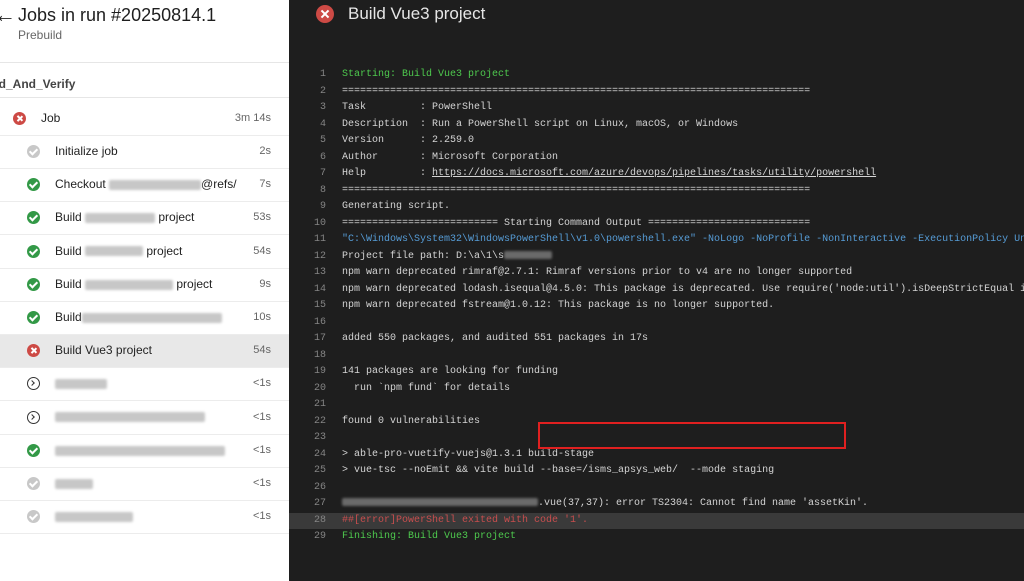 The height and width of the screenshot is (581, 1024). I want to click on step-label: Checkout @refs/, so click(146, 184).